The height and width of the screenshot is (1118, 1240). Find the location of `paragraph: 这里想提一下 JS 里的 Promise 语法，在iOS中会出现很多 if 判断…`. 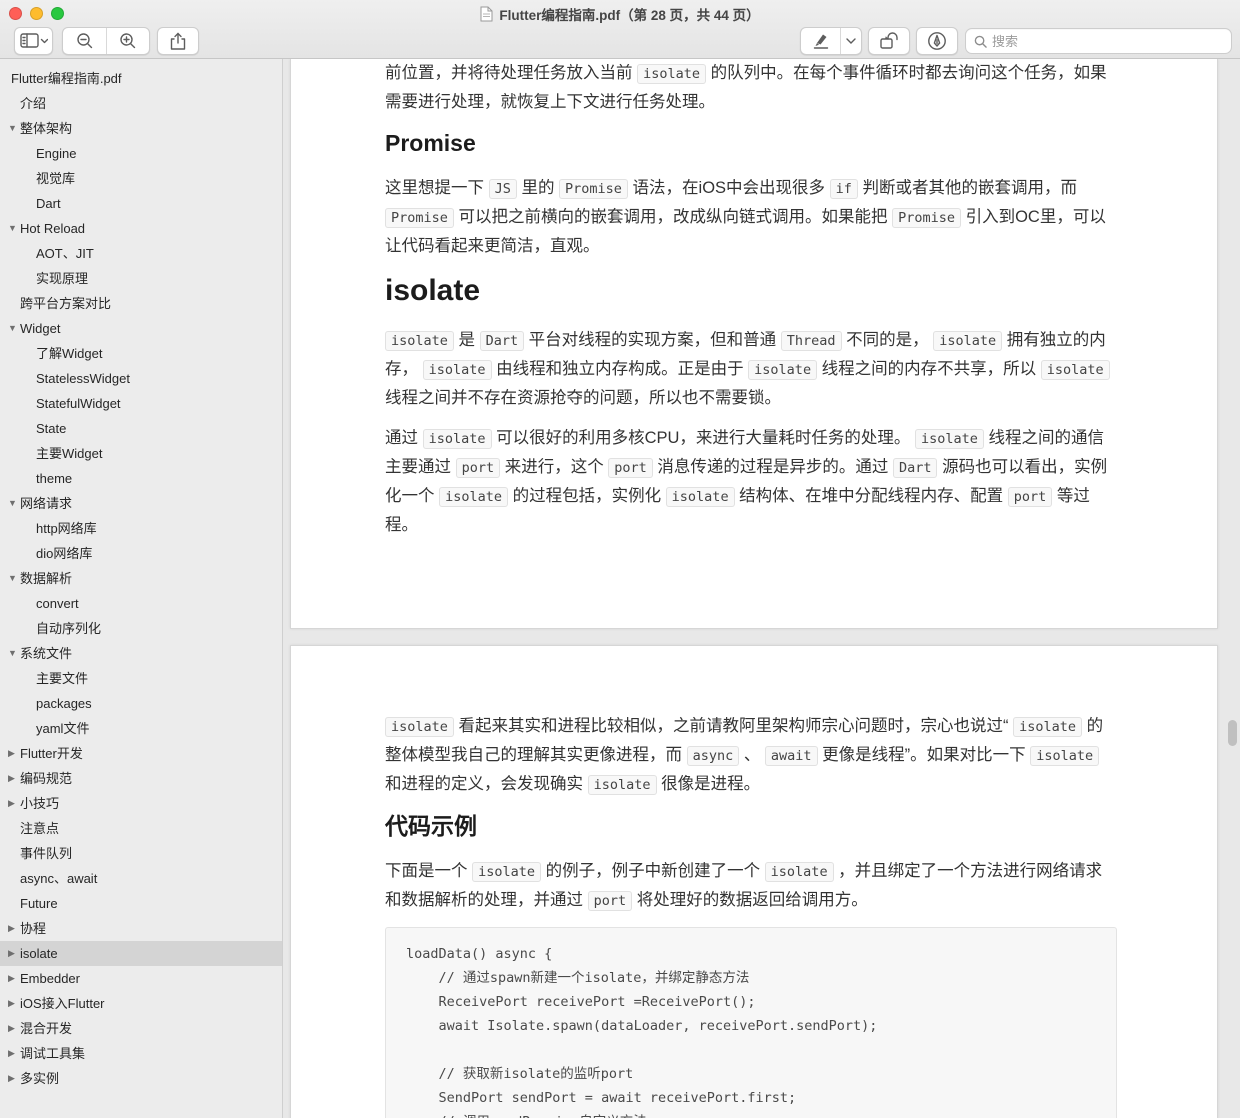

paragraph: 这里想提一下 JS 里的 Promise 语法，在iOS中会出现很多 if 判断… is located at coordinates (745, 217).